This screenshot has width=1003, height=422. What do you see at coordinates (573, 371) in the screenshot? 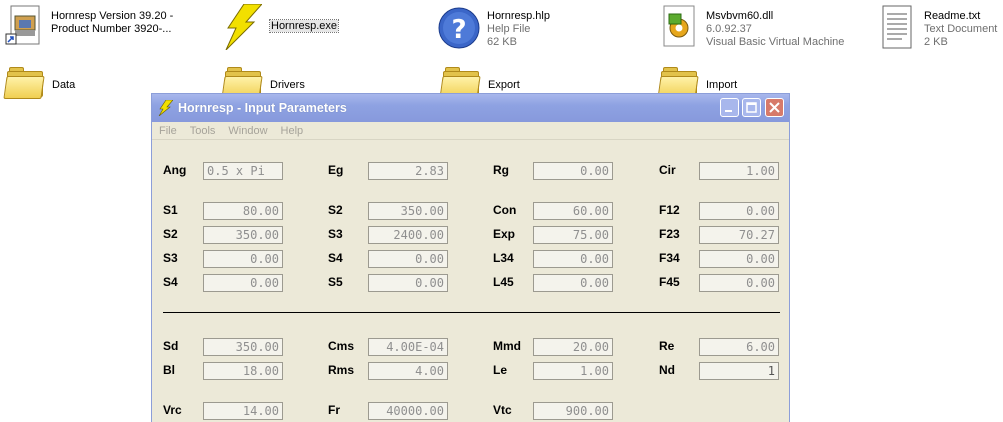
I see `param-field-le: 1.00` at bounding box center [573, 371].